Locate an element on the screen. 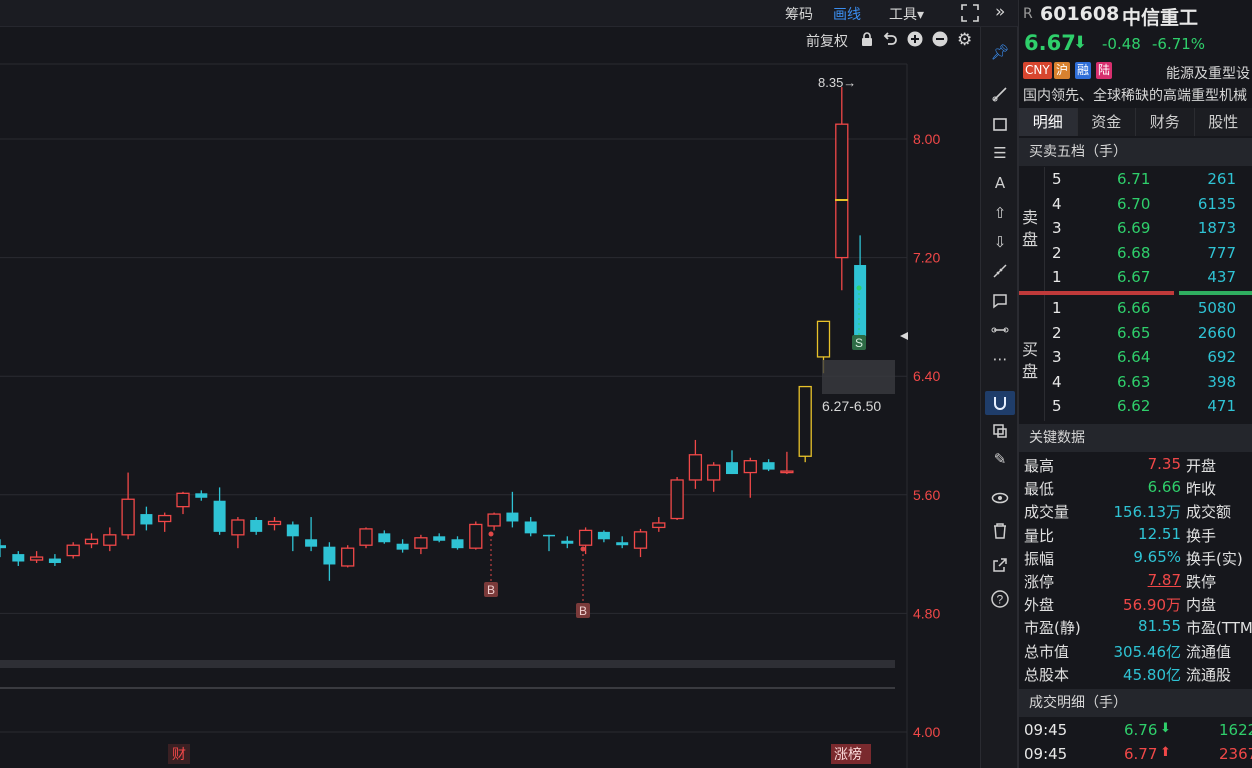  pin-icon: 📌︎ is located at coordinates (1000, 52).